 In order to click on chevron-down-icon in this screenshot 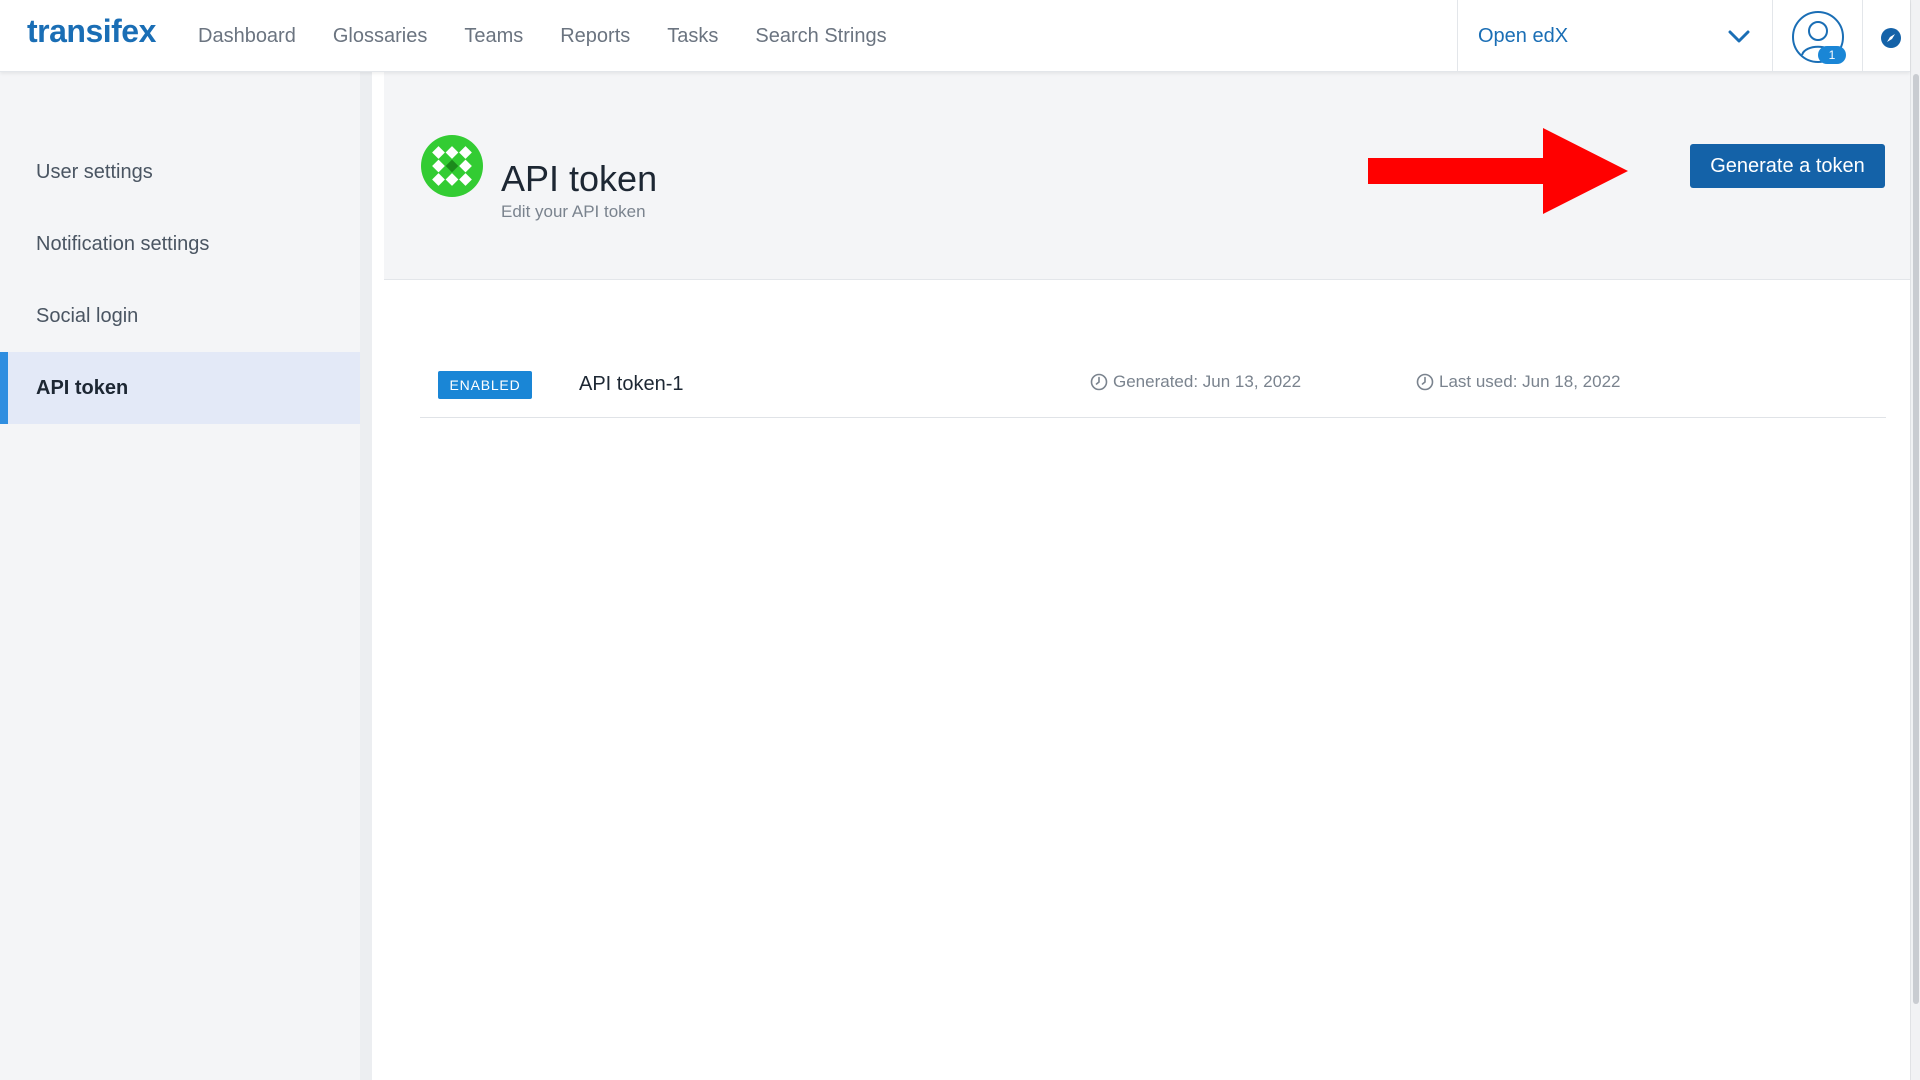, I will do `click(1739, 36)`.